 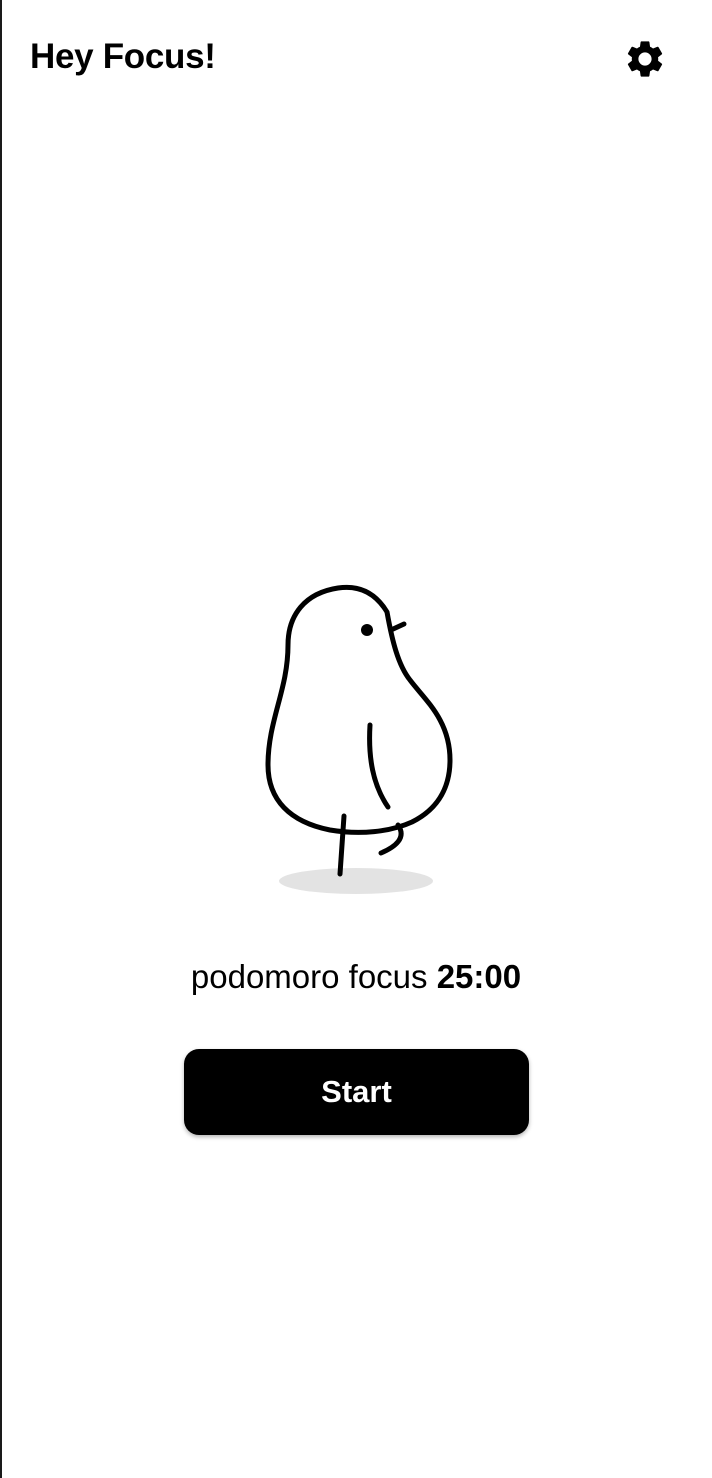 I want to click on settings-button, so click(x=645, y=59).